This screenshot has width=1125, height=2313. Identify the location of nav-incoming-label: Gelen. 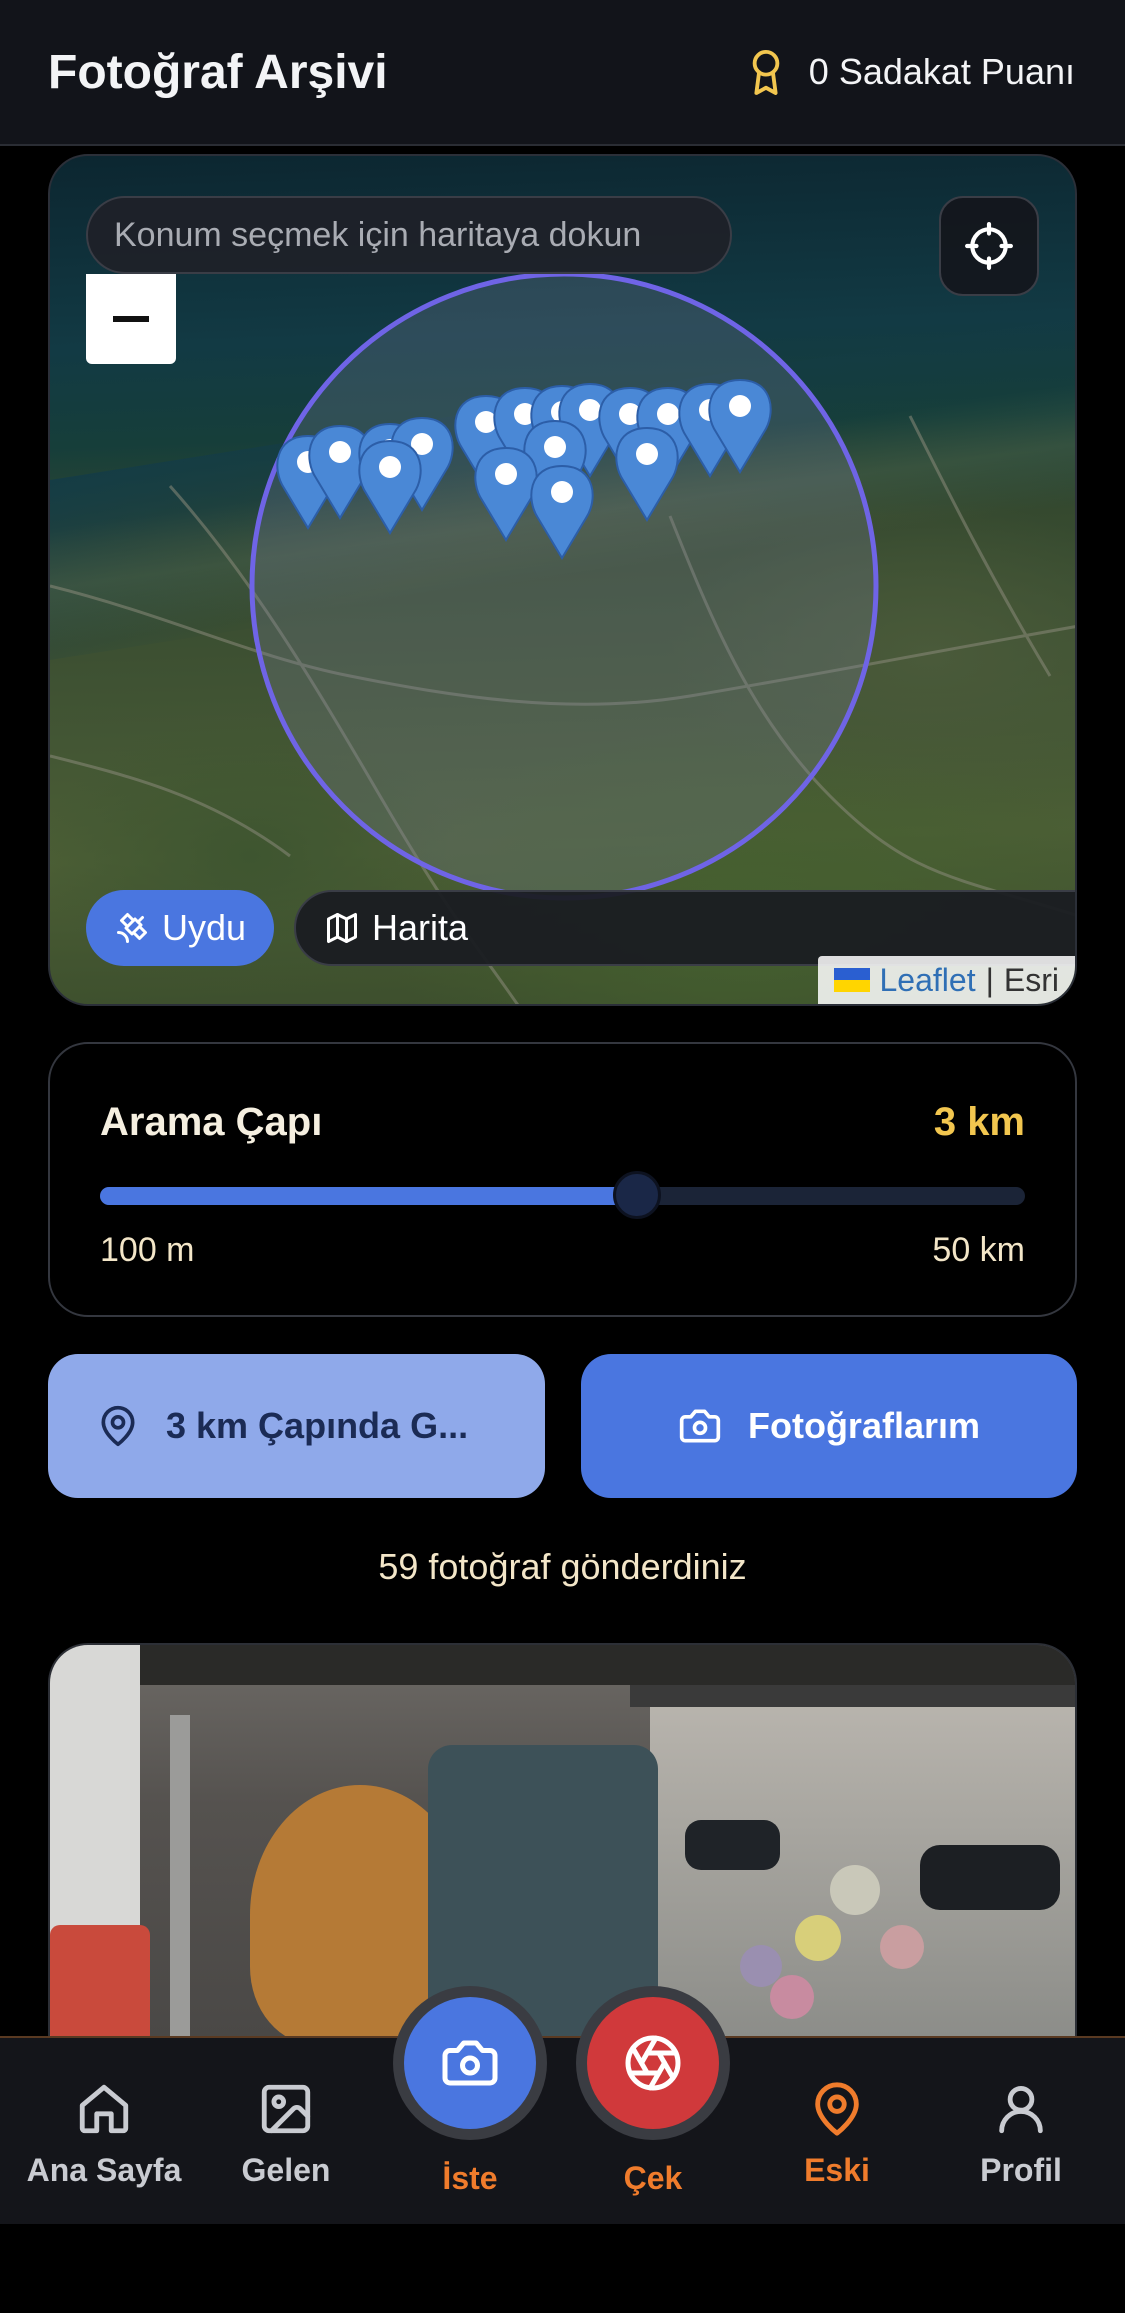
(286, 2170).